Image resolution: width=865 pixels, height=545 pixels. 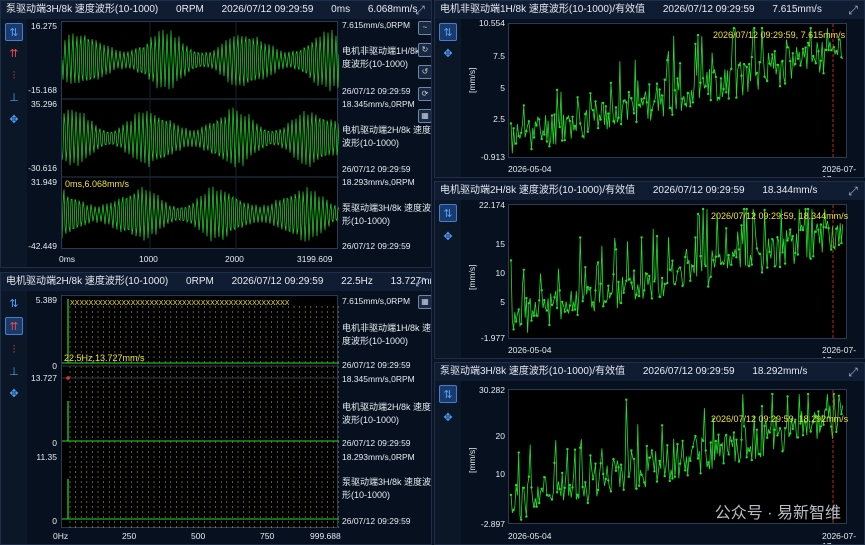 What do you see at coordinates (424, 72) in the screenshot?
I see `reset-icon: ↺` at bounding box center [424, 72].